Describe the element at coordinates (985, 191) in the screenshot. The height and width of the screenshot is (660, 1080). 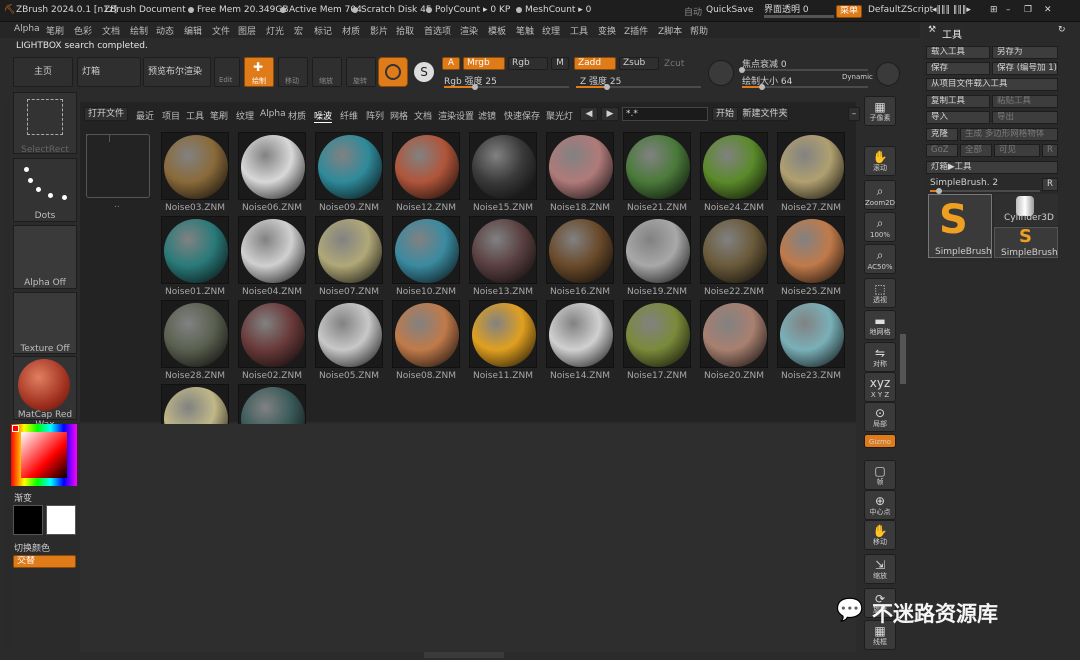
I see `tool-slider` at that location.